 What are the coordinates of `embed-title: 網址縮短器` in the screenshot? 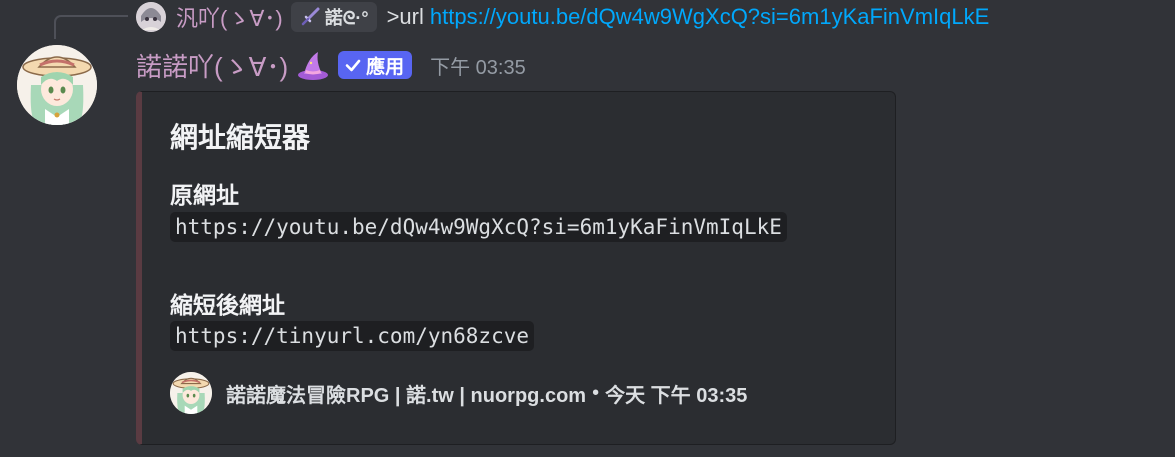 It's located at (240, 137).